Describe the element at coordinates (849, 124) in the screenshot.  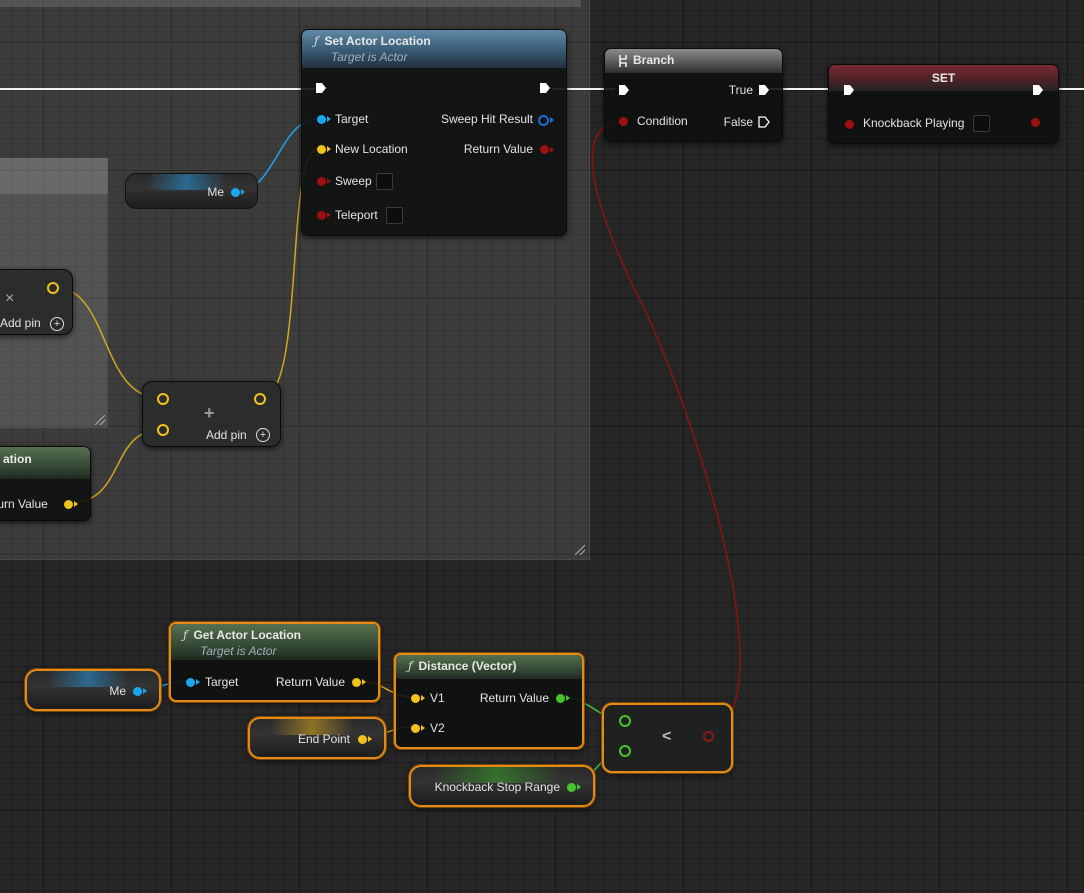
I see `knockback-playing-in-pin-icon` at that location.